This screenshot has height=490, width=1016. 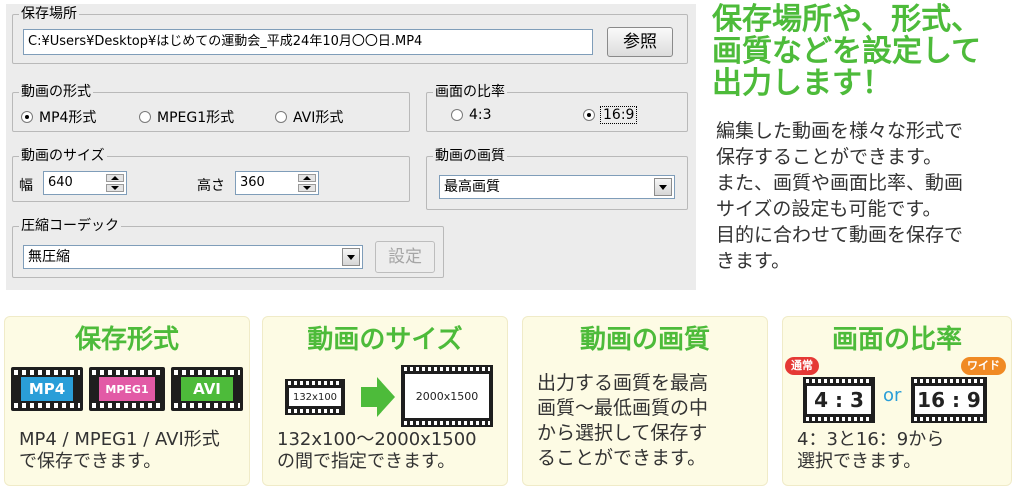 I want to click on browse-button: 参照, so click(x=640, y=42).